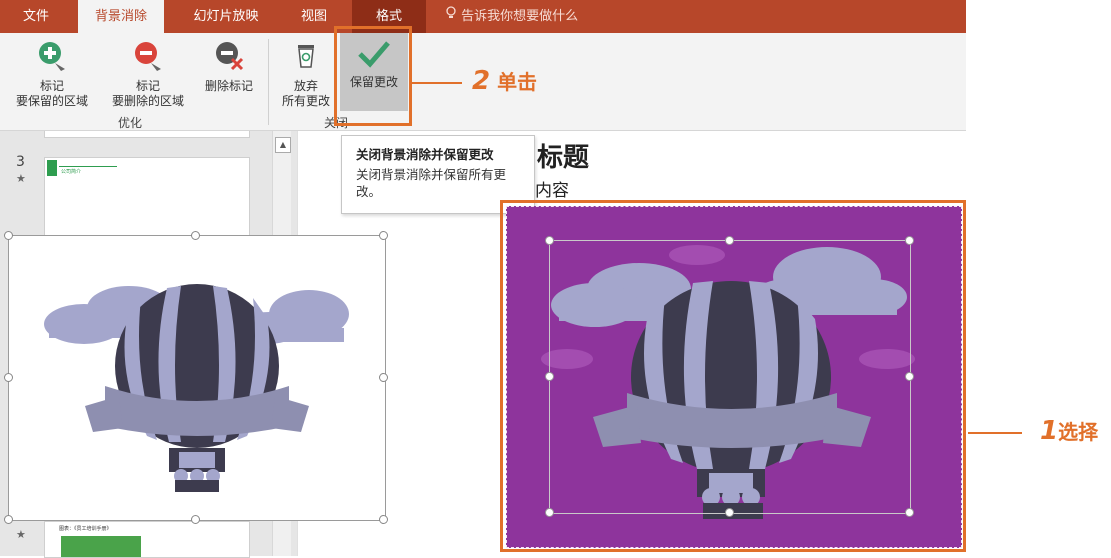 This screenshot has height=558, width=1111. Describe the element at coordinates (147, 101) in the screenshot. I see `mark-remove-label-2: 要删除的区域` at that location.